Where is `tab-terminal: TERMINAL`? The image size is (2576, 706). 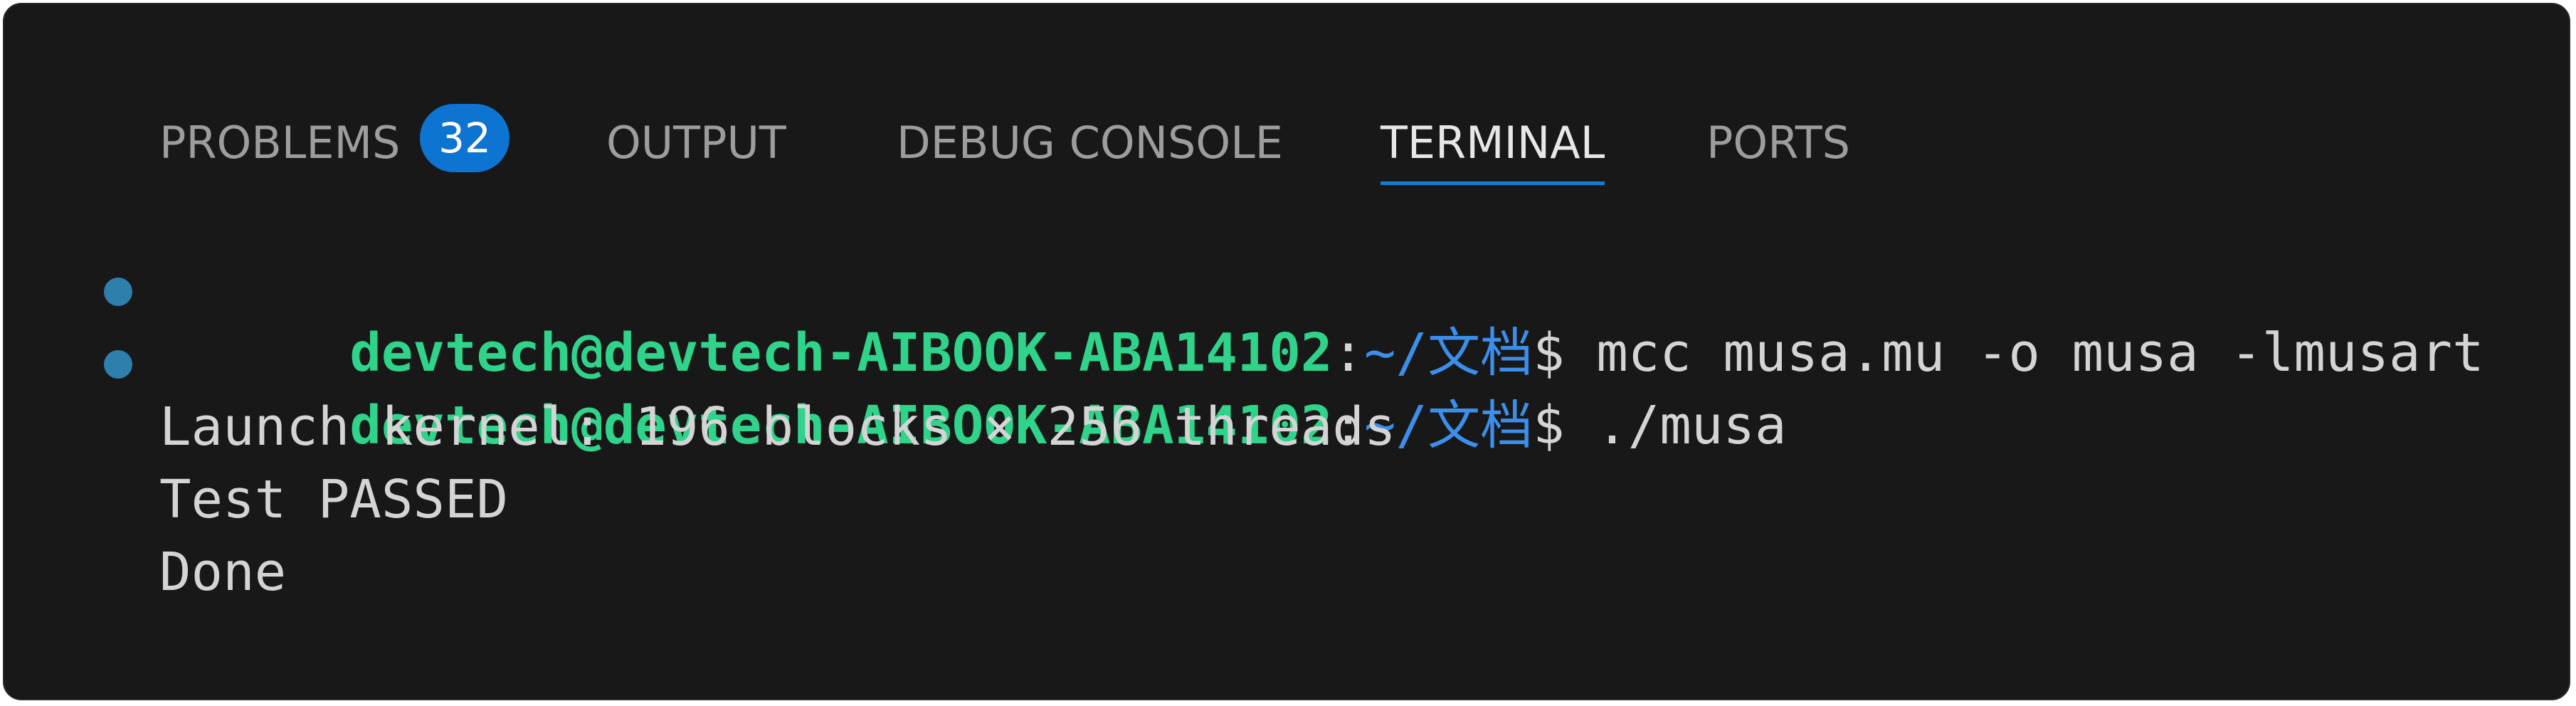 tab-terminal: TERMINAL is located at coordinates (1493, 148).